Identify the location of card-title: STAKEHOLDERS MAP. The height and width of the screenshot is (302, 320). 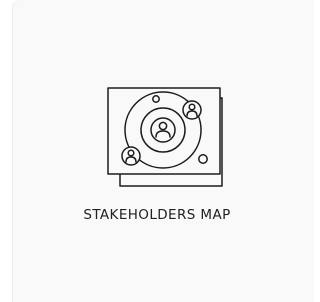
(157, 215).